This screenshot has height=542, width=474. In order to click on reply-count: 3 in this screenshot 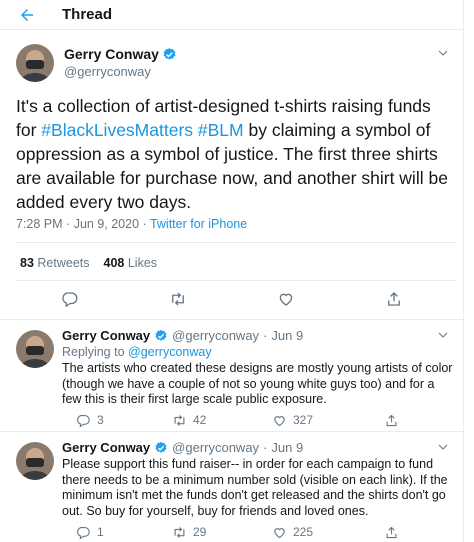, I will do `click(100, 420)`.